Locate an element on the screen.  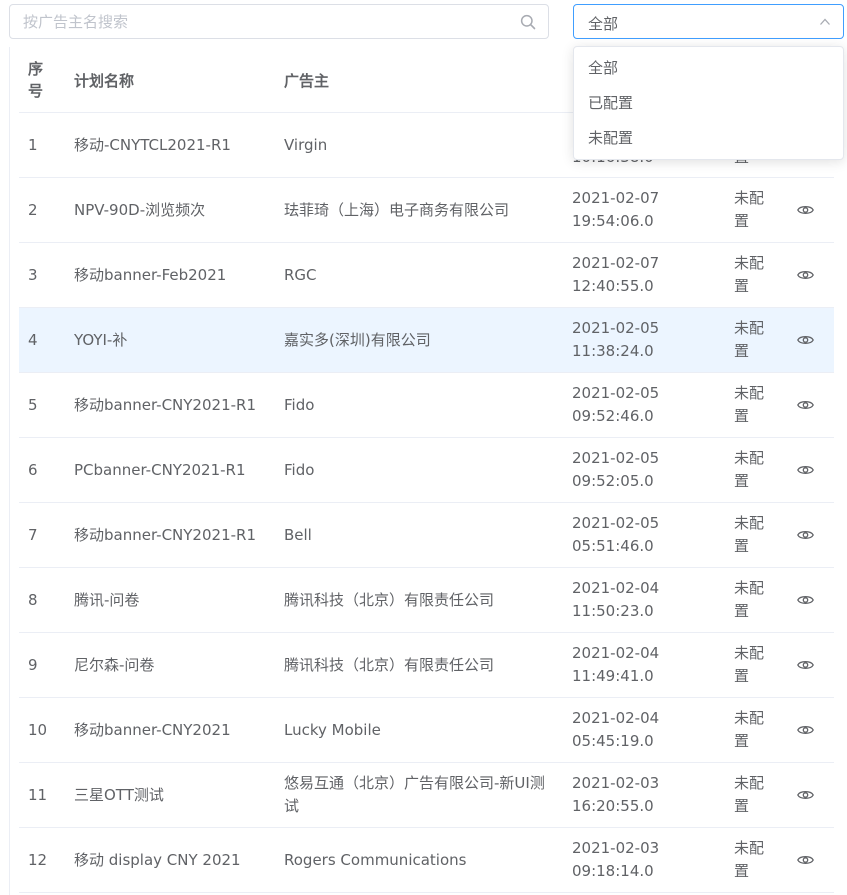
row-time: 2021-02-05 11:38:24.0 is located at coordinates (616, 339).